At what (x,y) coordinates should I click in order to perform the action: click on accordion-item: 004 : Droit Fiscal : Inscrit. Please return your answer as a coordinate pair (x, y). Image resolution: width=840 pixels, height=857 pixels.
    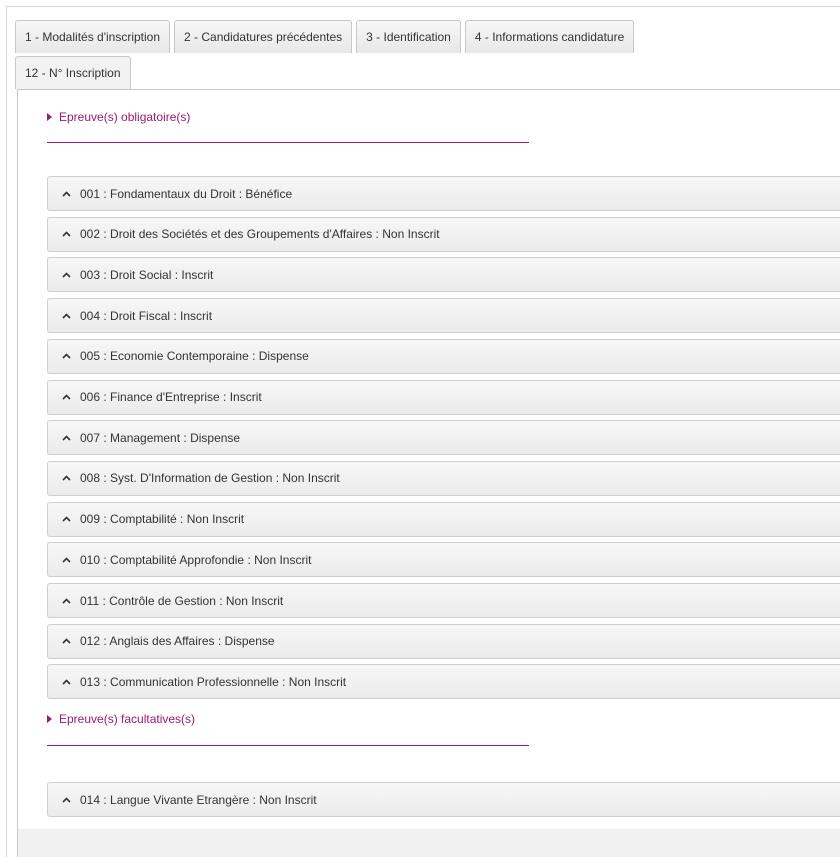
    Looking at the image, I should click on (443, 316).